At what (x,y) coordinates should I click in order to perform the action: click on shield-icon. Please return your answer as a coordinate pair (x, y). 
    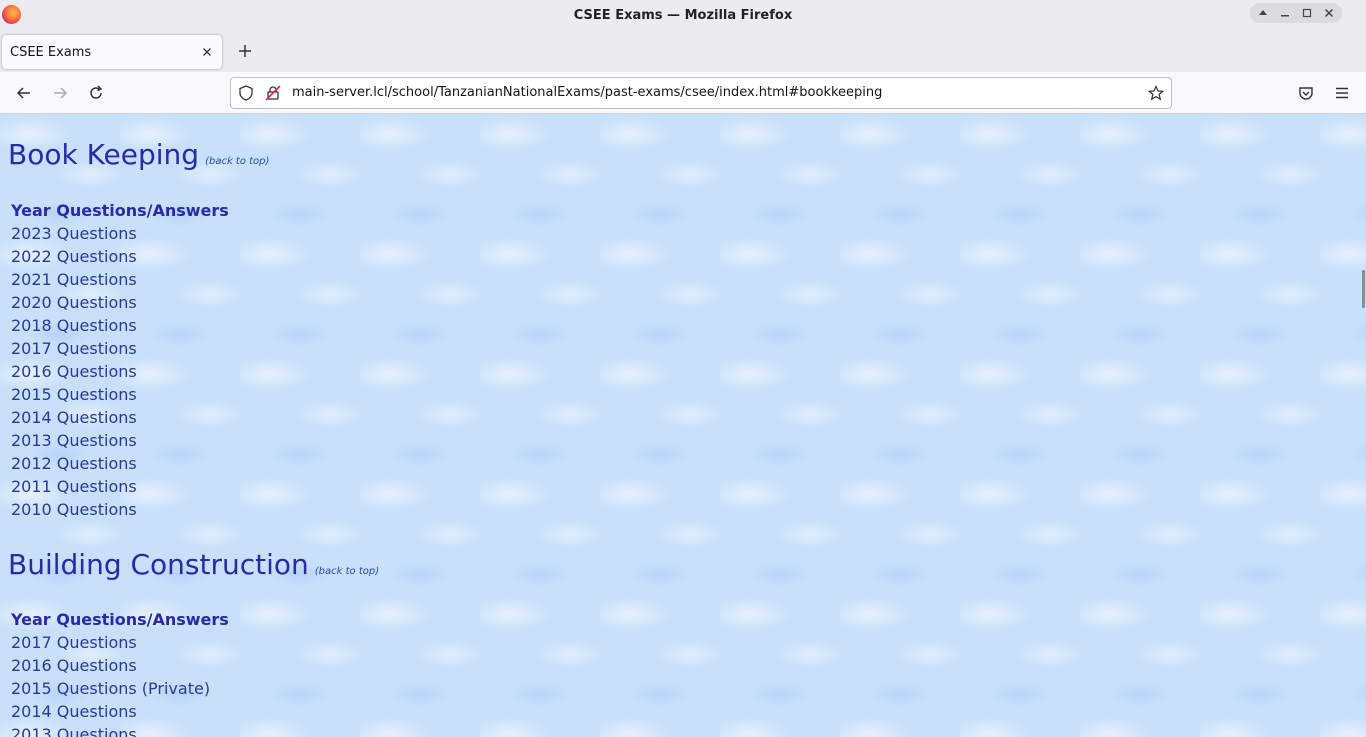
    Looking at the image, I should click on (246, 93).